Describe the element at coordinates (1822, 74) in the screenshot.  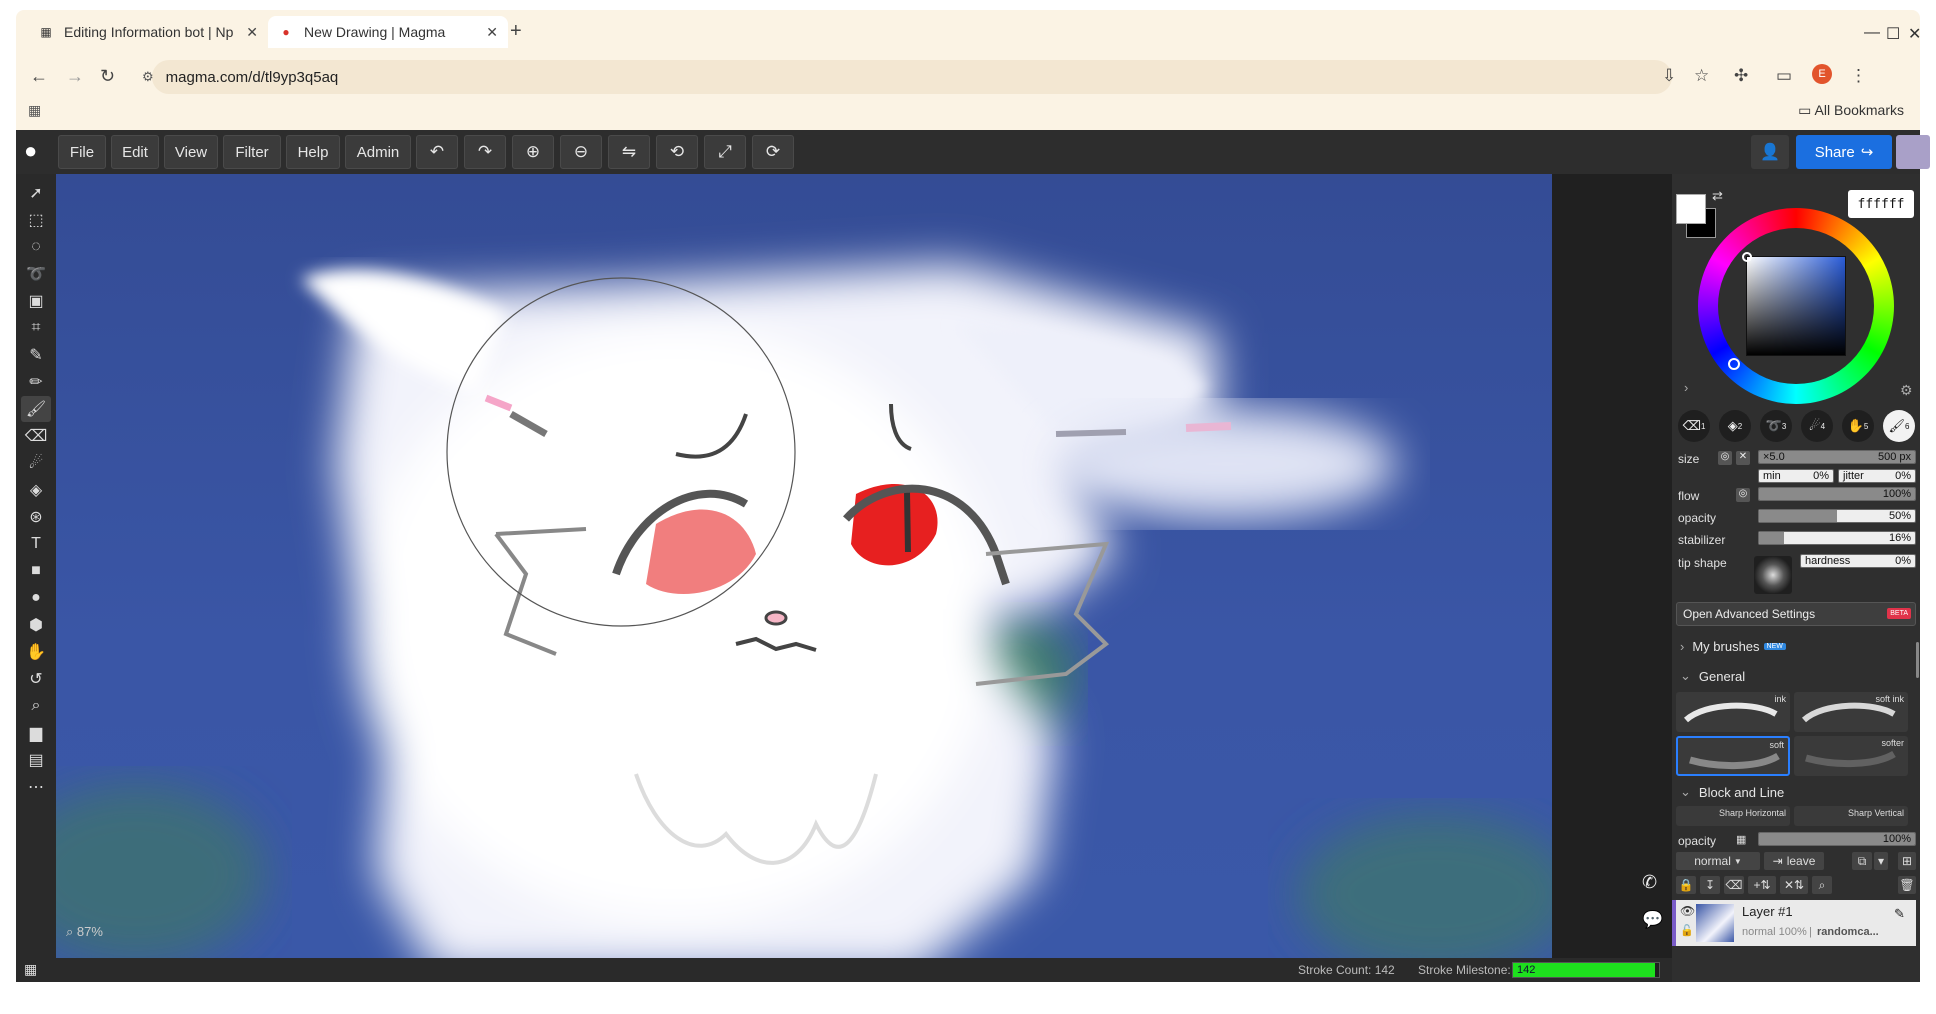
I see `profile-avatar: E` at that location.